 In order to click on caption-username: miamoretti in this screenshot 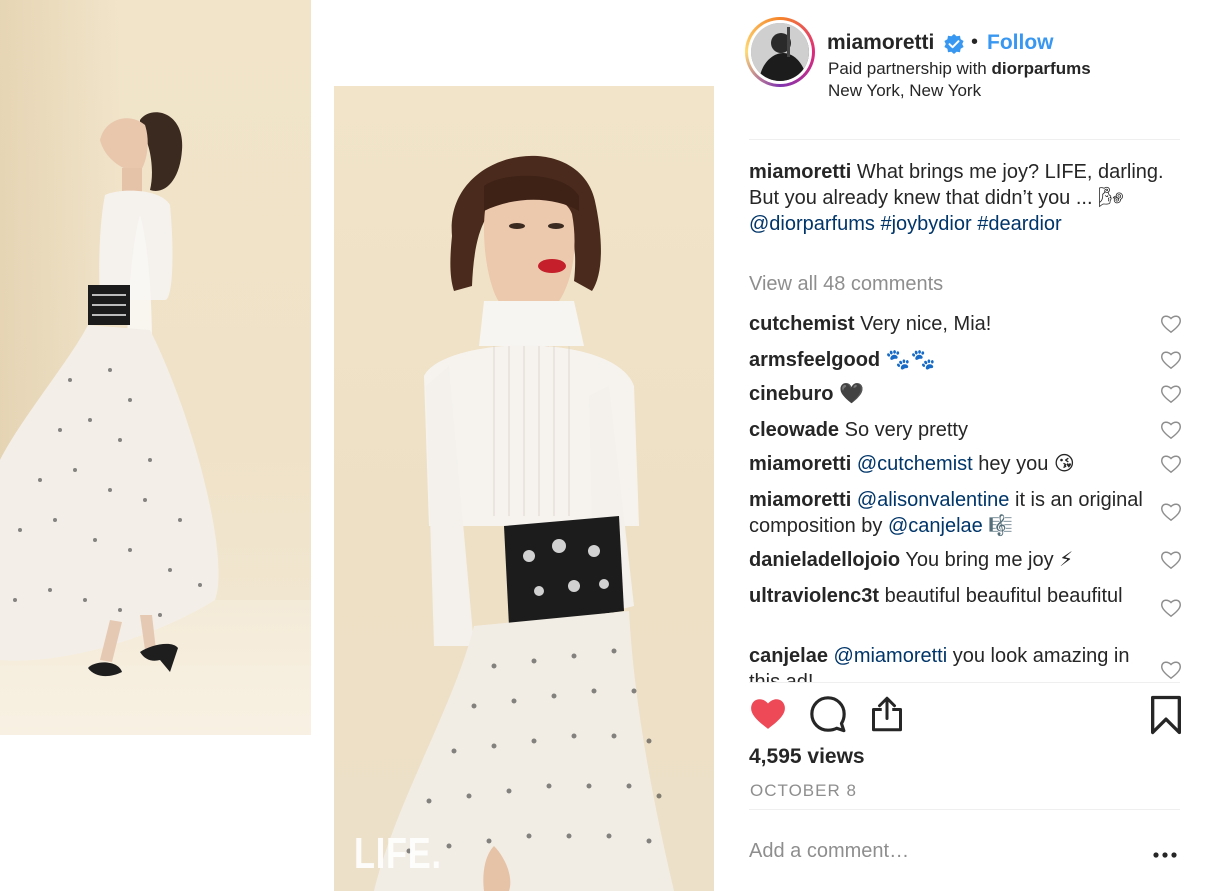, I will do `click(800, 172)`.